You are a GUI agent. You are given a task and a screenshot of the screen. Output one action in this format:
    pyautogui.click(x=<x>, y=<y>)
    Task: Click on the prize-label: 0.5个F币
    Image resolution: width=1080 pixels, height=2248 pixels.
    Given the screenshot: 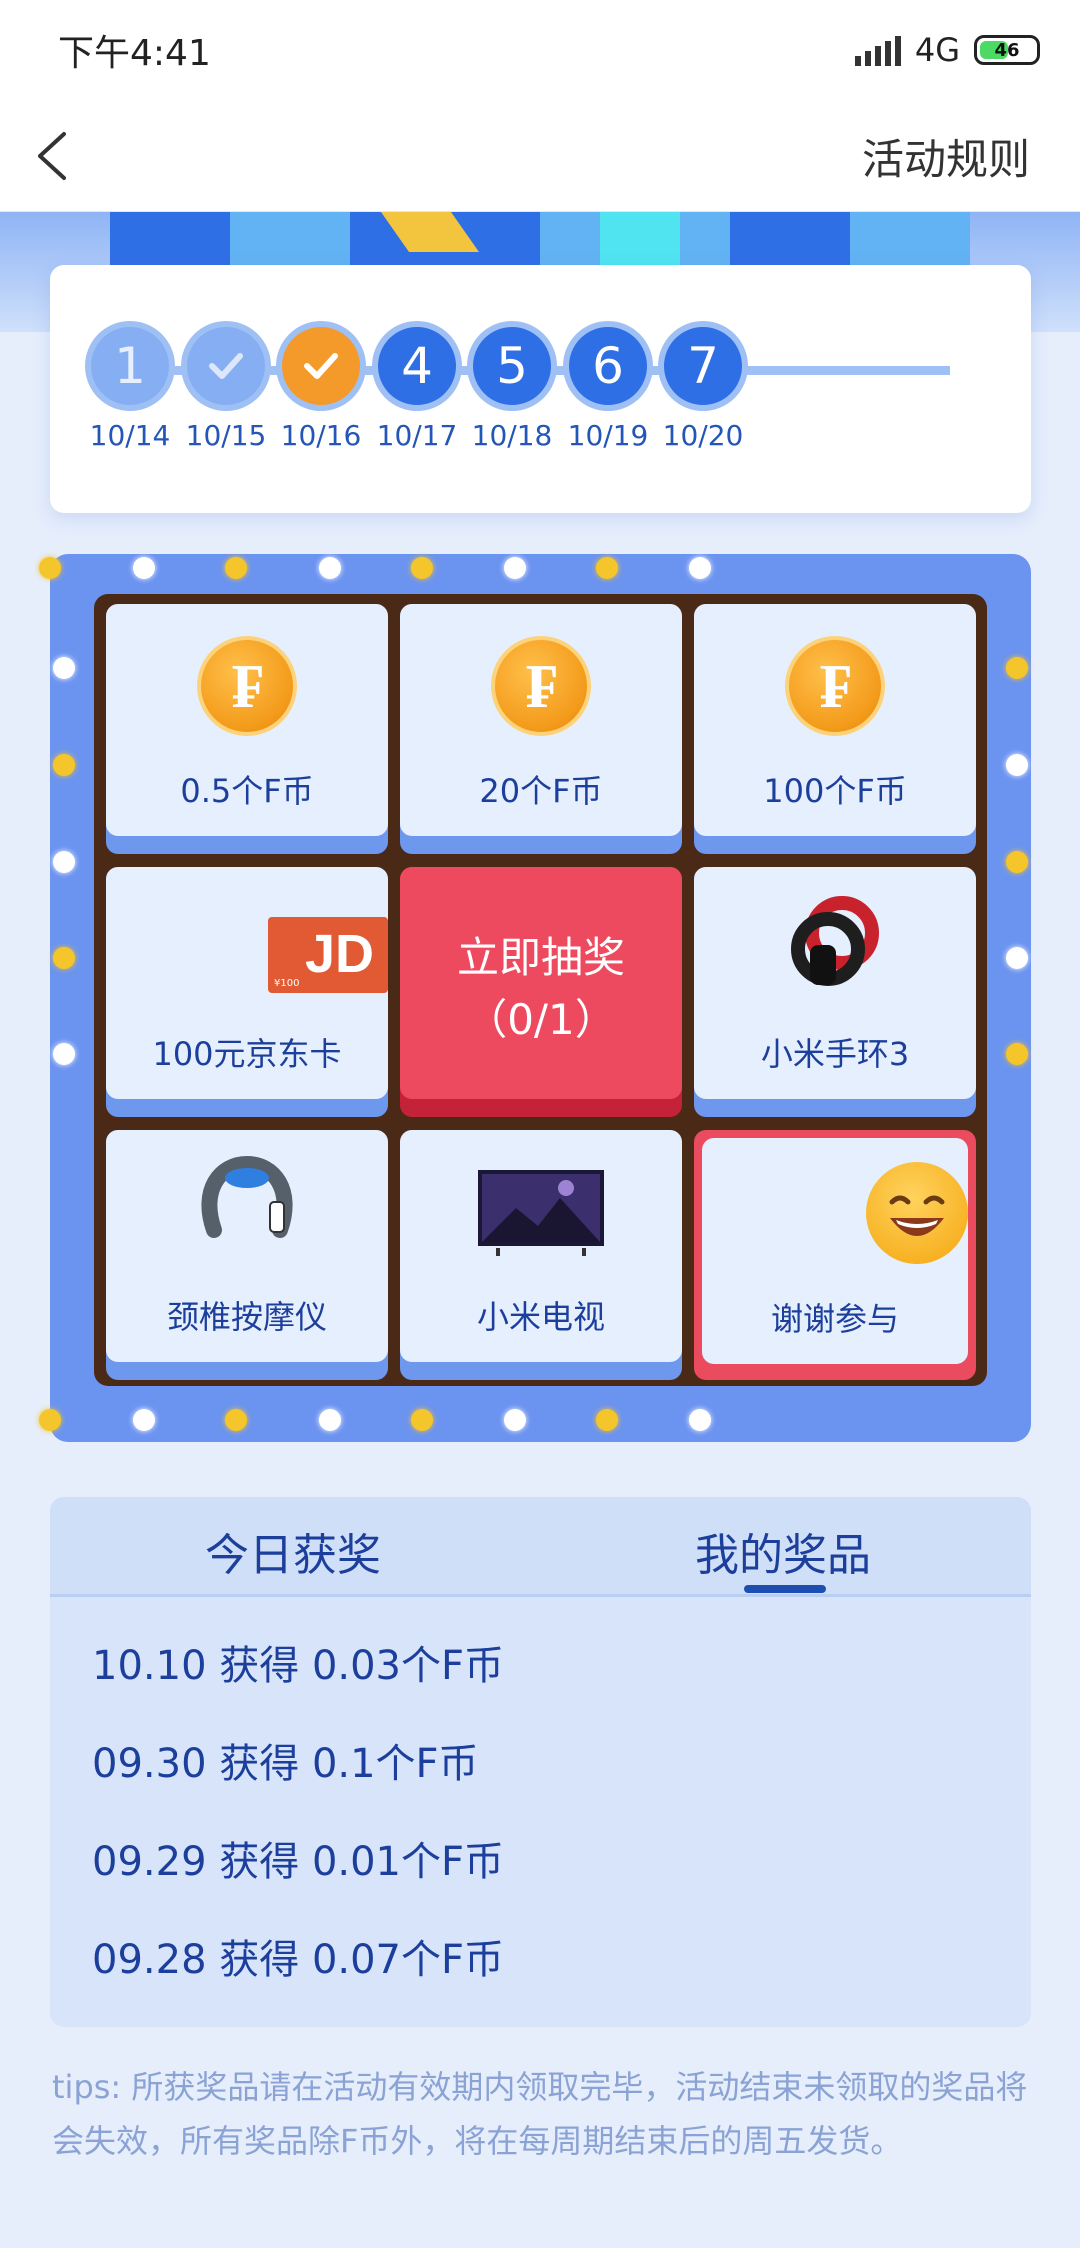 What is the action you would take?
    pyautogui.click(x=247, y=791)
    